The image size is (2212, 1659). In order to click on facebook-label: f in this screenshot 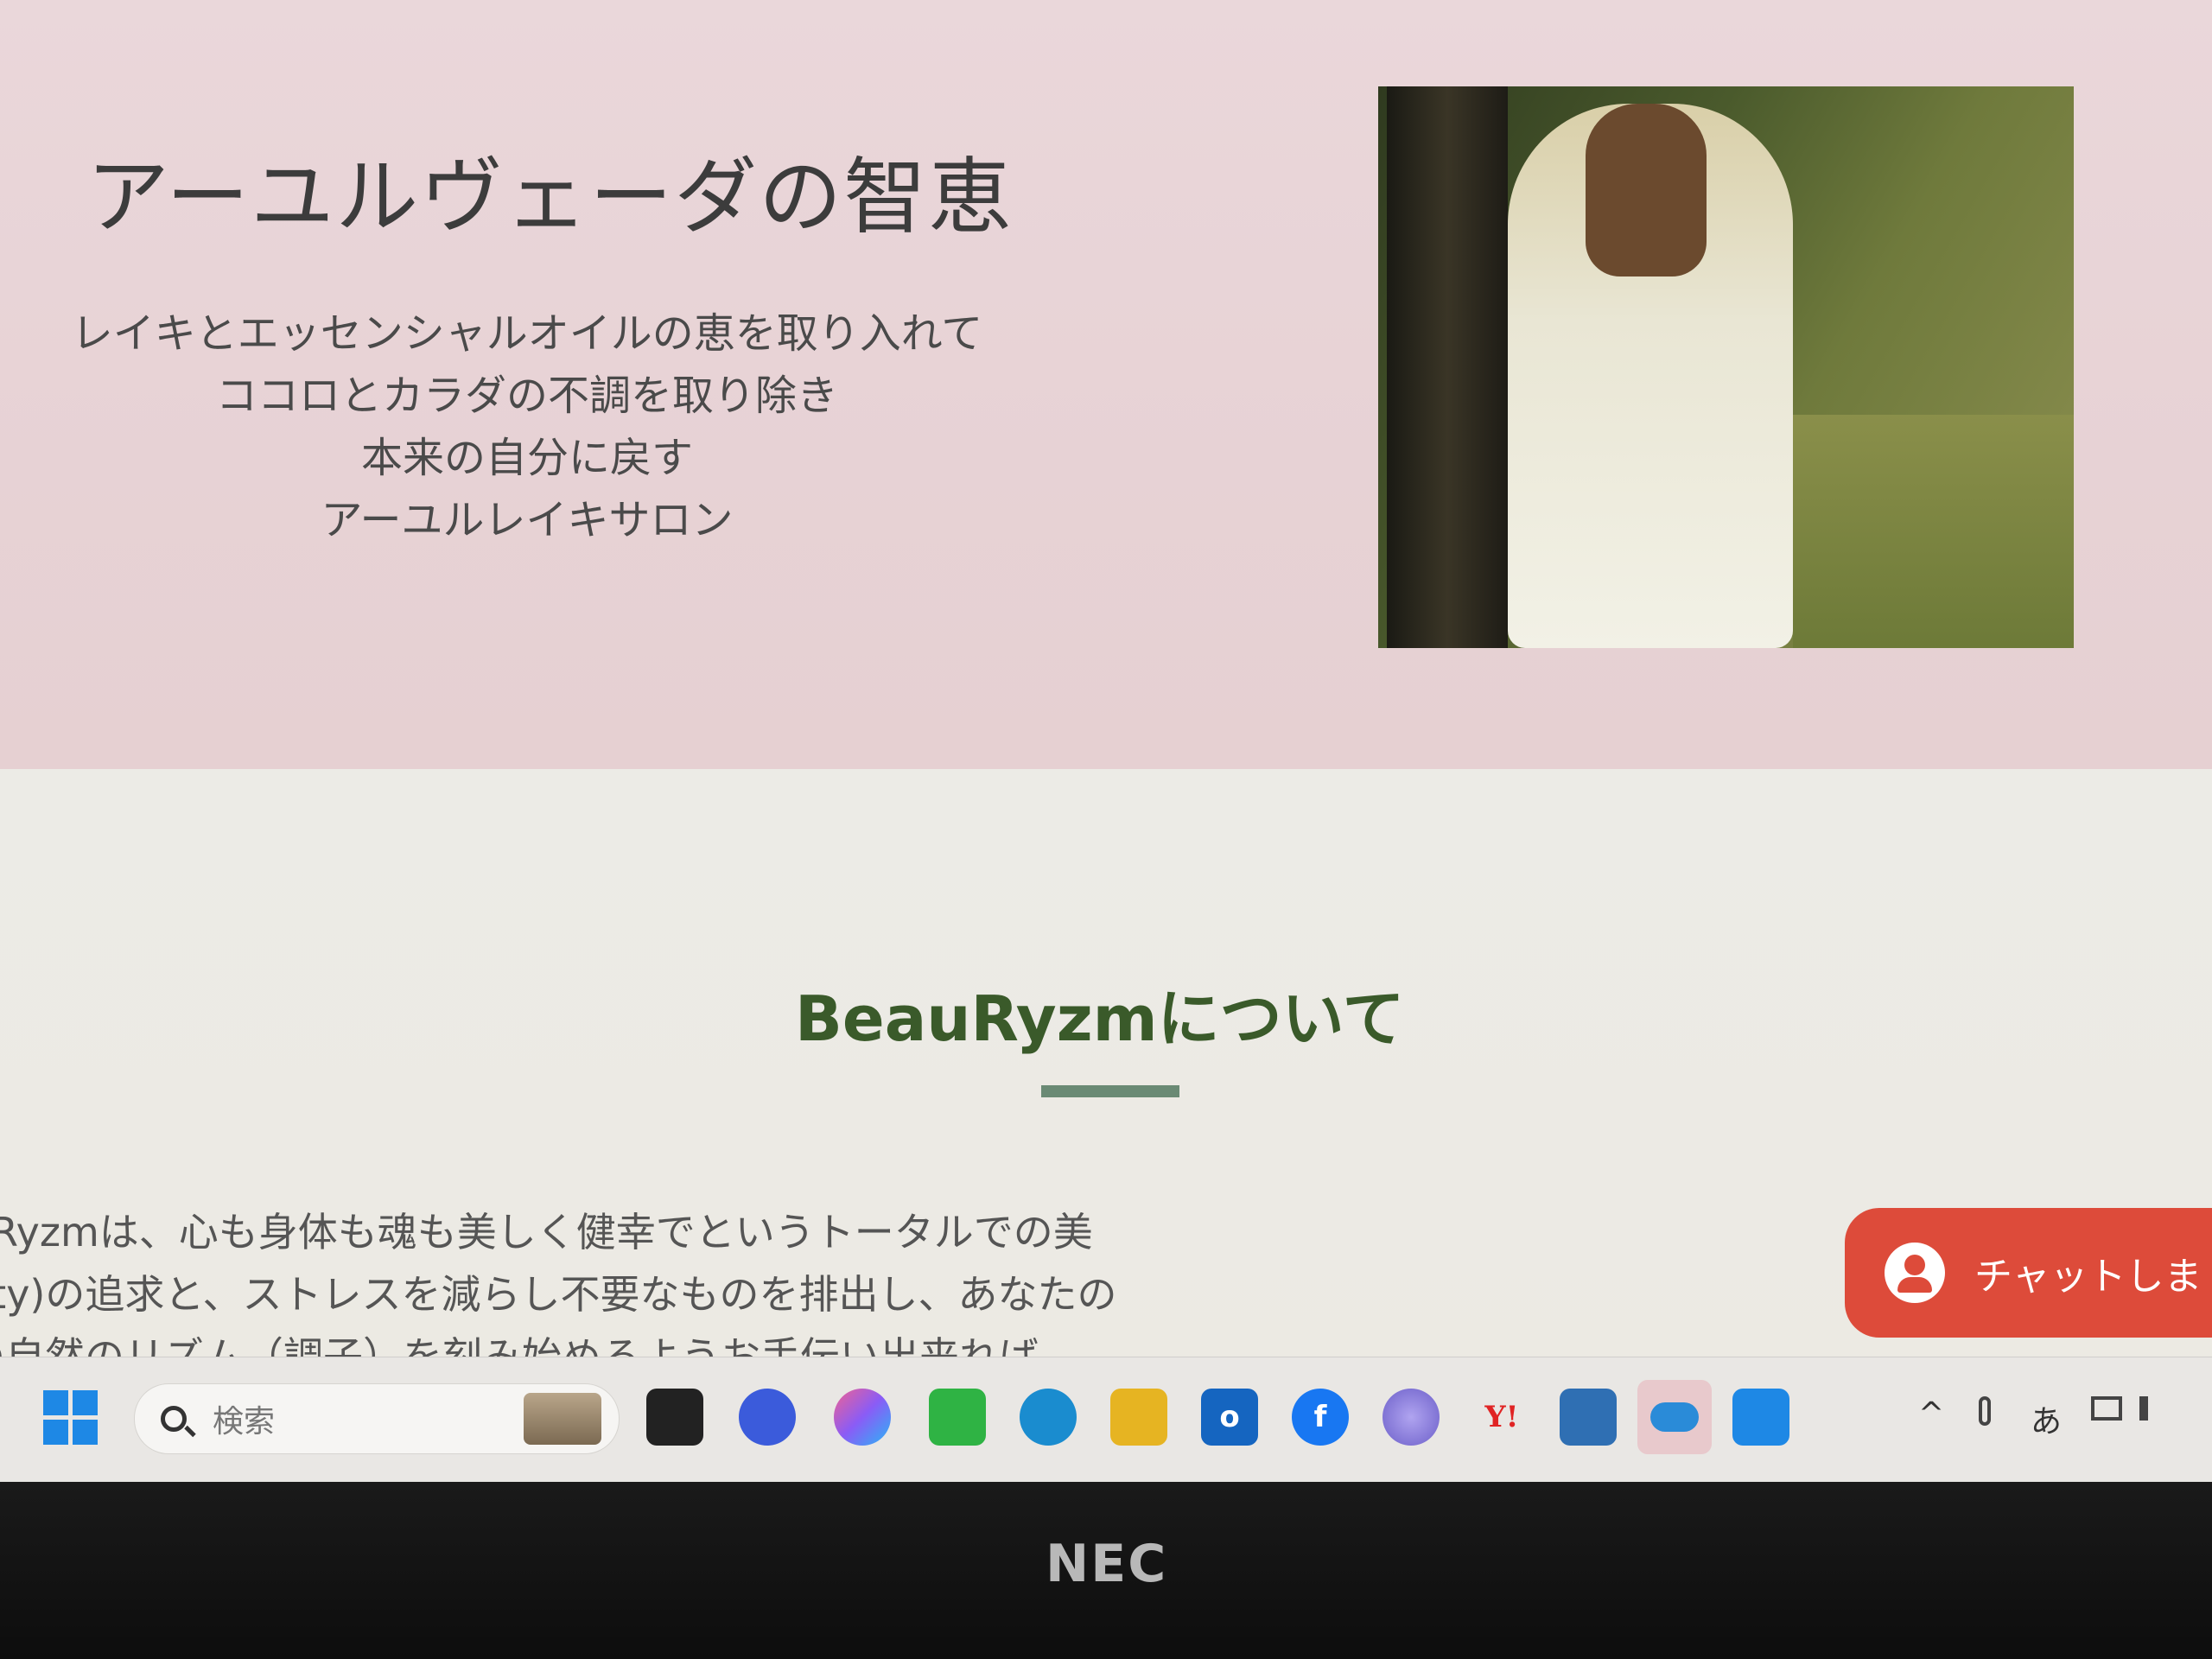, I will do `click(1320, 1417)`.